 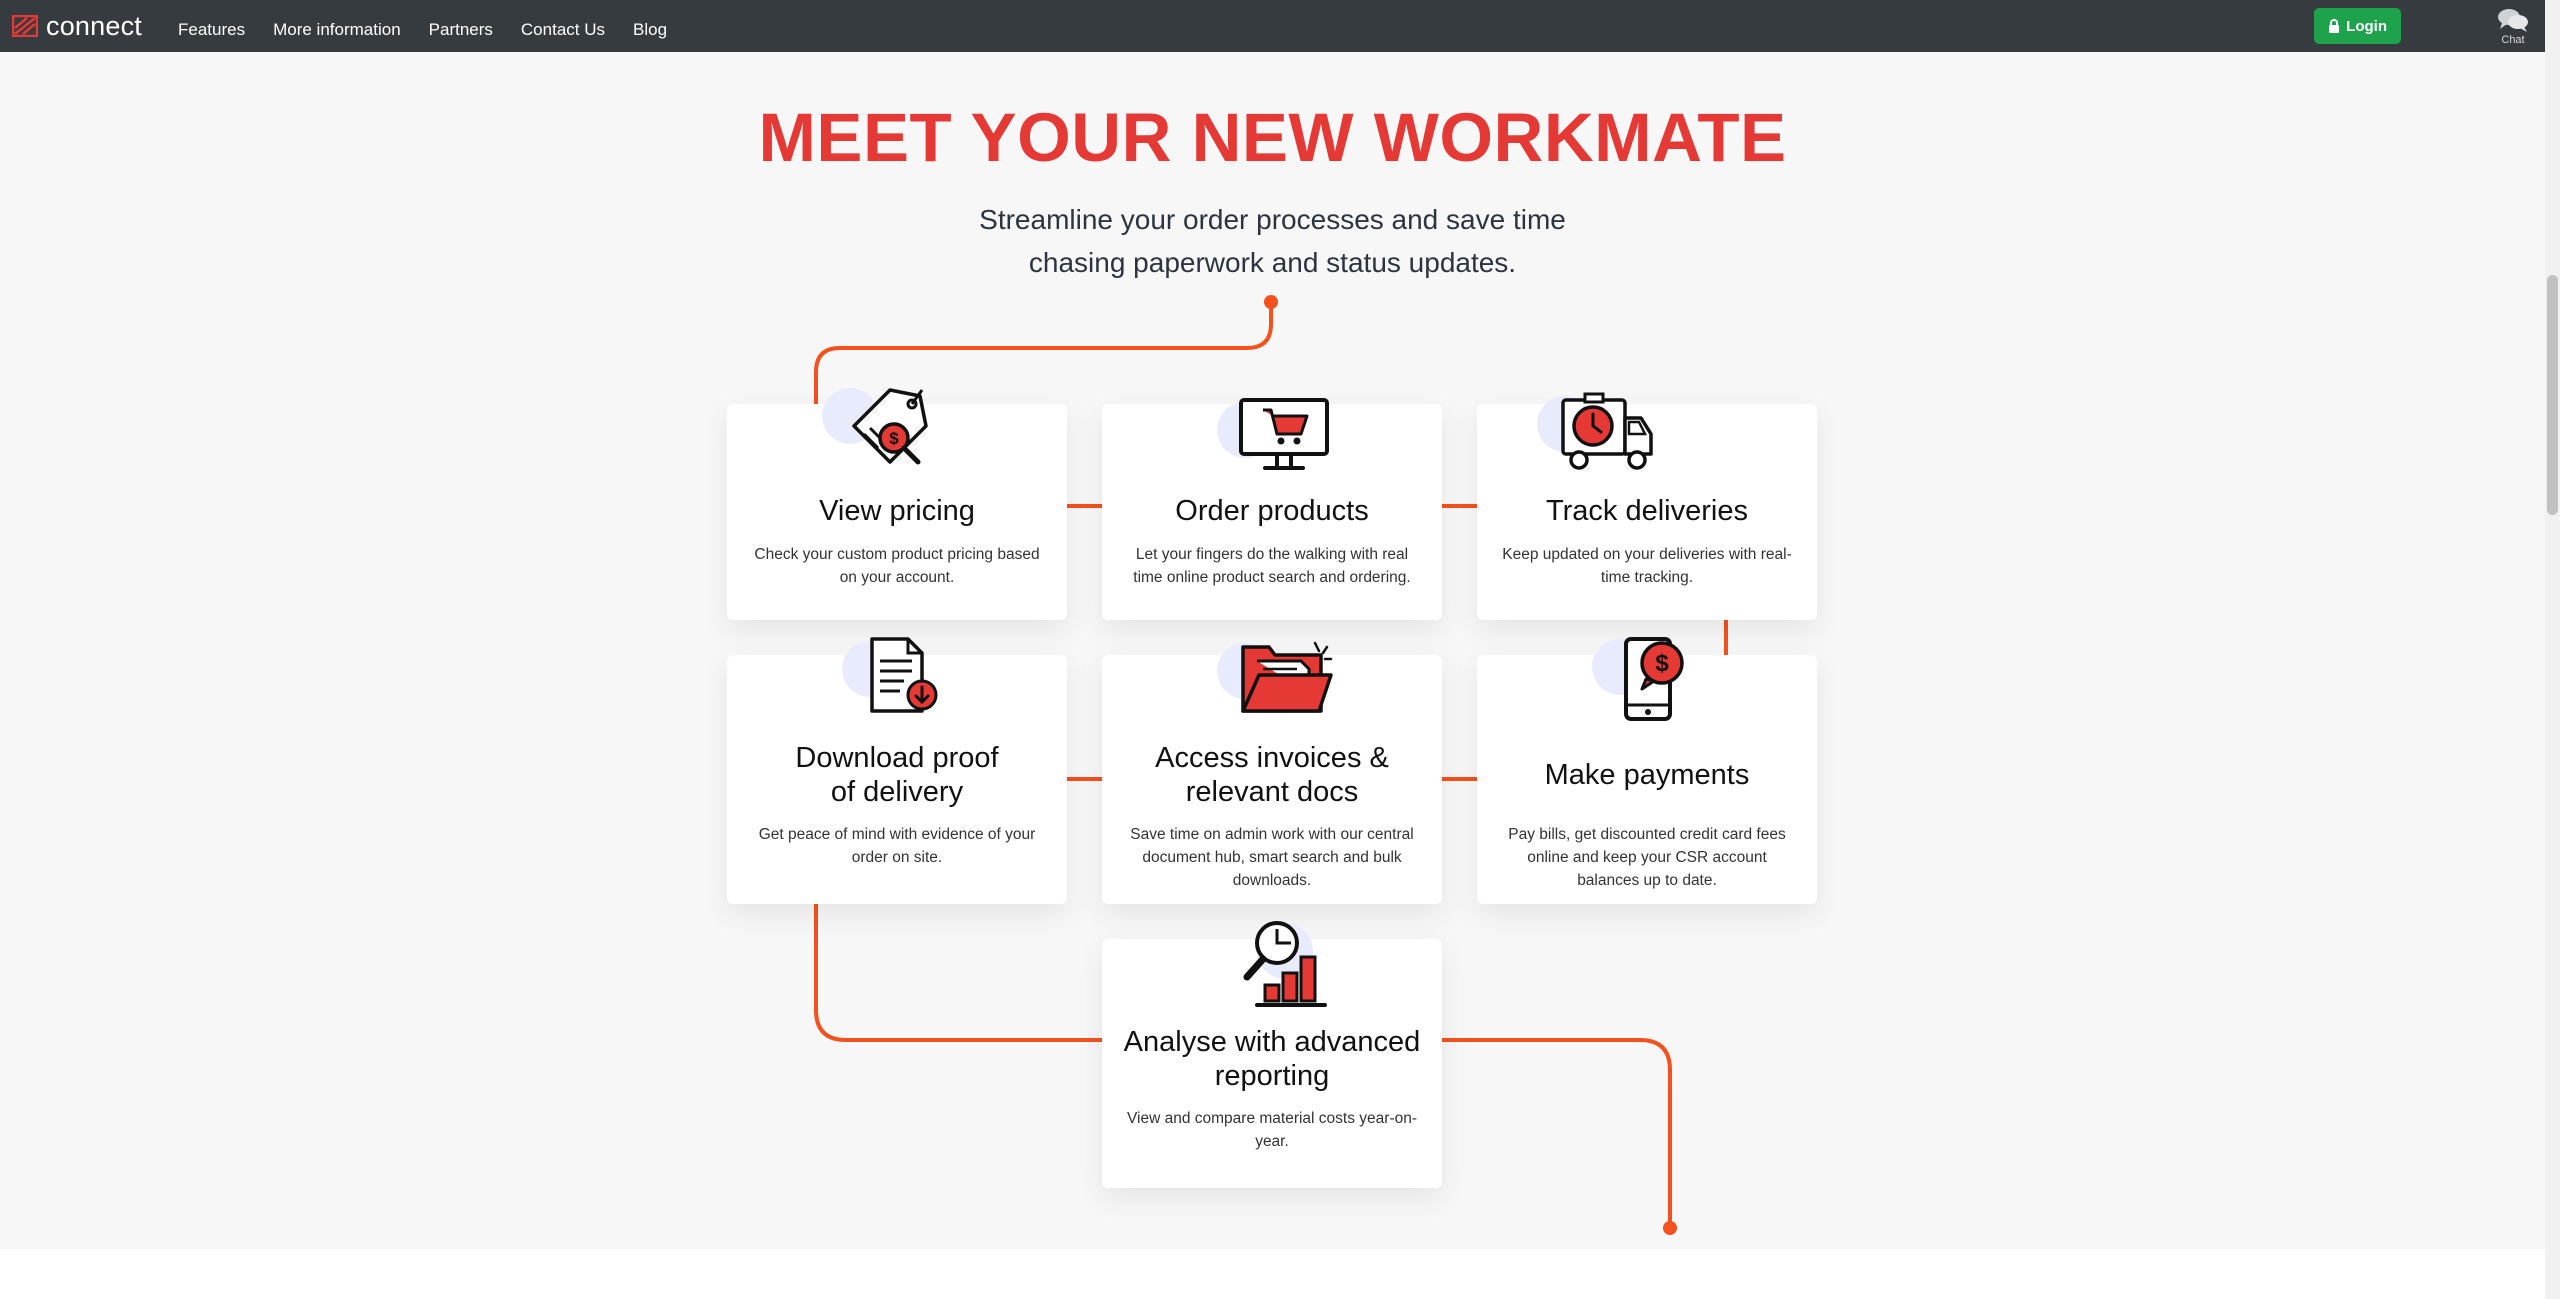 What do you see at coordinates (2366, 26) in the screenshot?
I see `login-label: Login` at bounding box center [2366, 26].